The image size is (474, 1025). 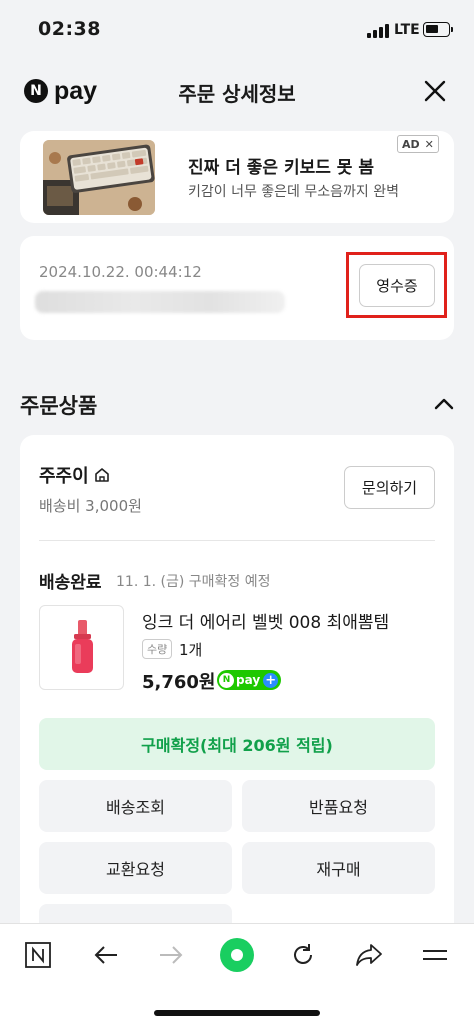 I want to click on ad-badge: AD ✕, so click(x=418, y=144).